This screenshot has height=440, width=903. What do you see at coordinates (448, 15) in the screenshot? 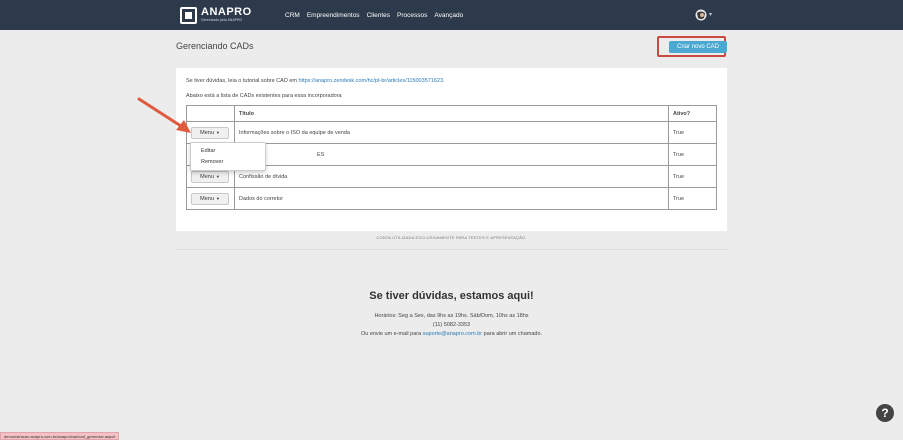
I see `nav-link-avancado: Avançado` at bounding box center [448, 15].